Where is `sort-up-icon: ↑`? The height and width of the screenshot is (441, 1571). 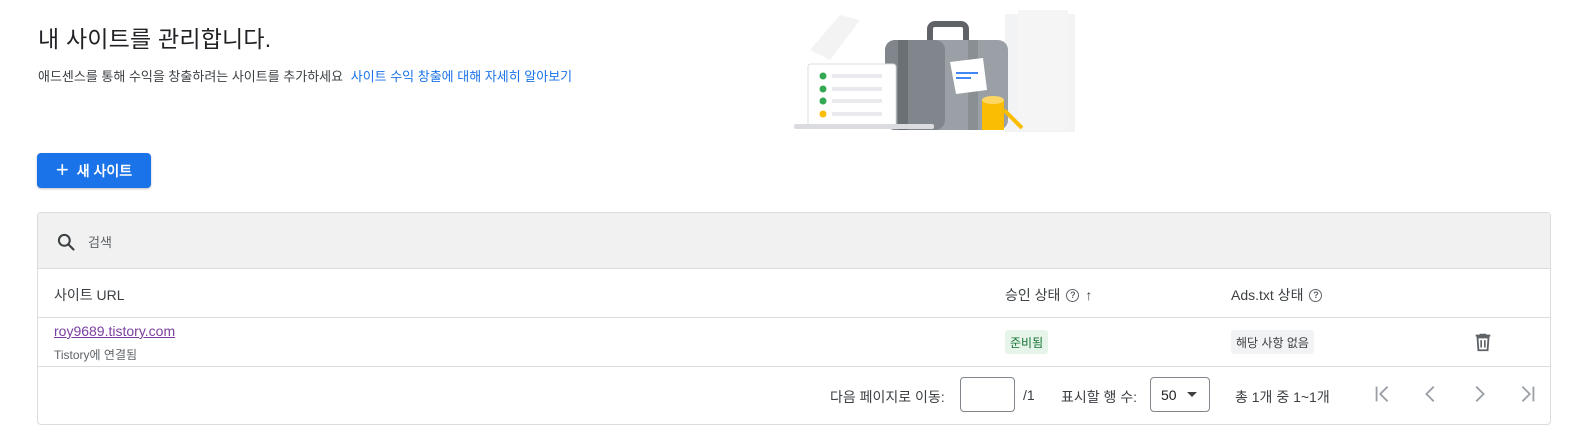 sort-up-icon: ↑ is located at coordinates (1088, 295).